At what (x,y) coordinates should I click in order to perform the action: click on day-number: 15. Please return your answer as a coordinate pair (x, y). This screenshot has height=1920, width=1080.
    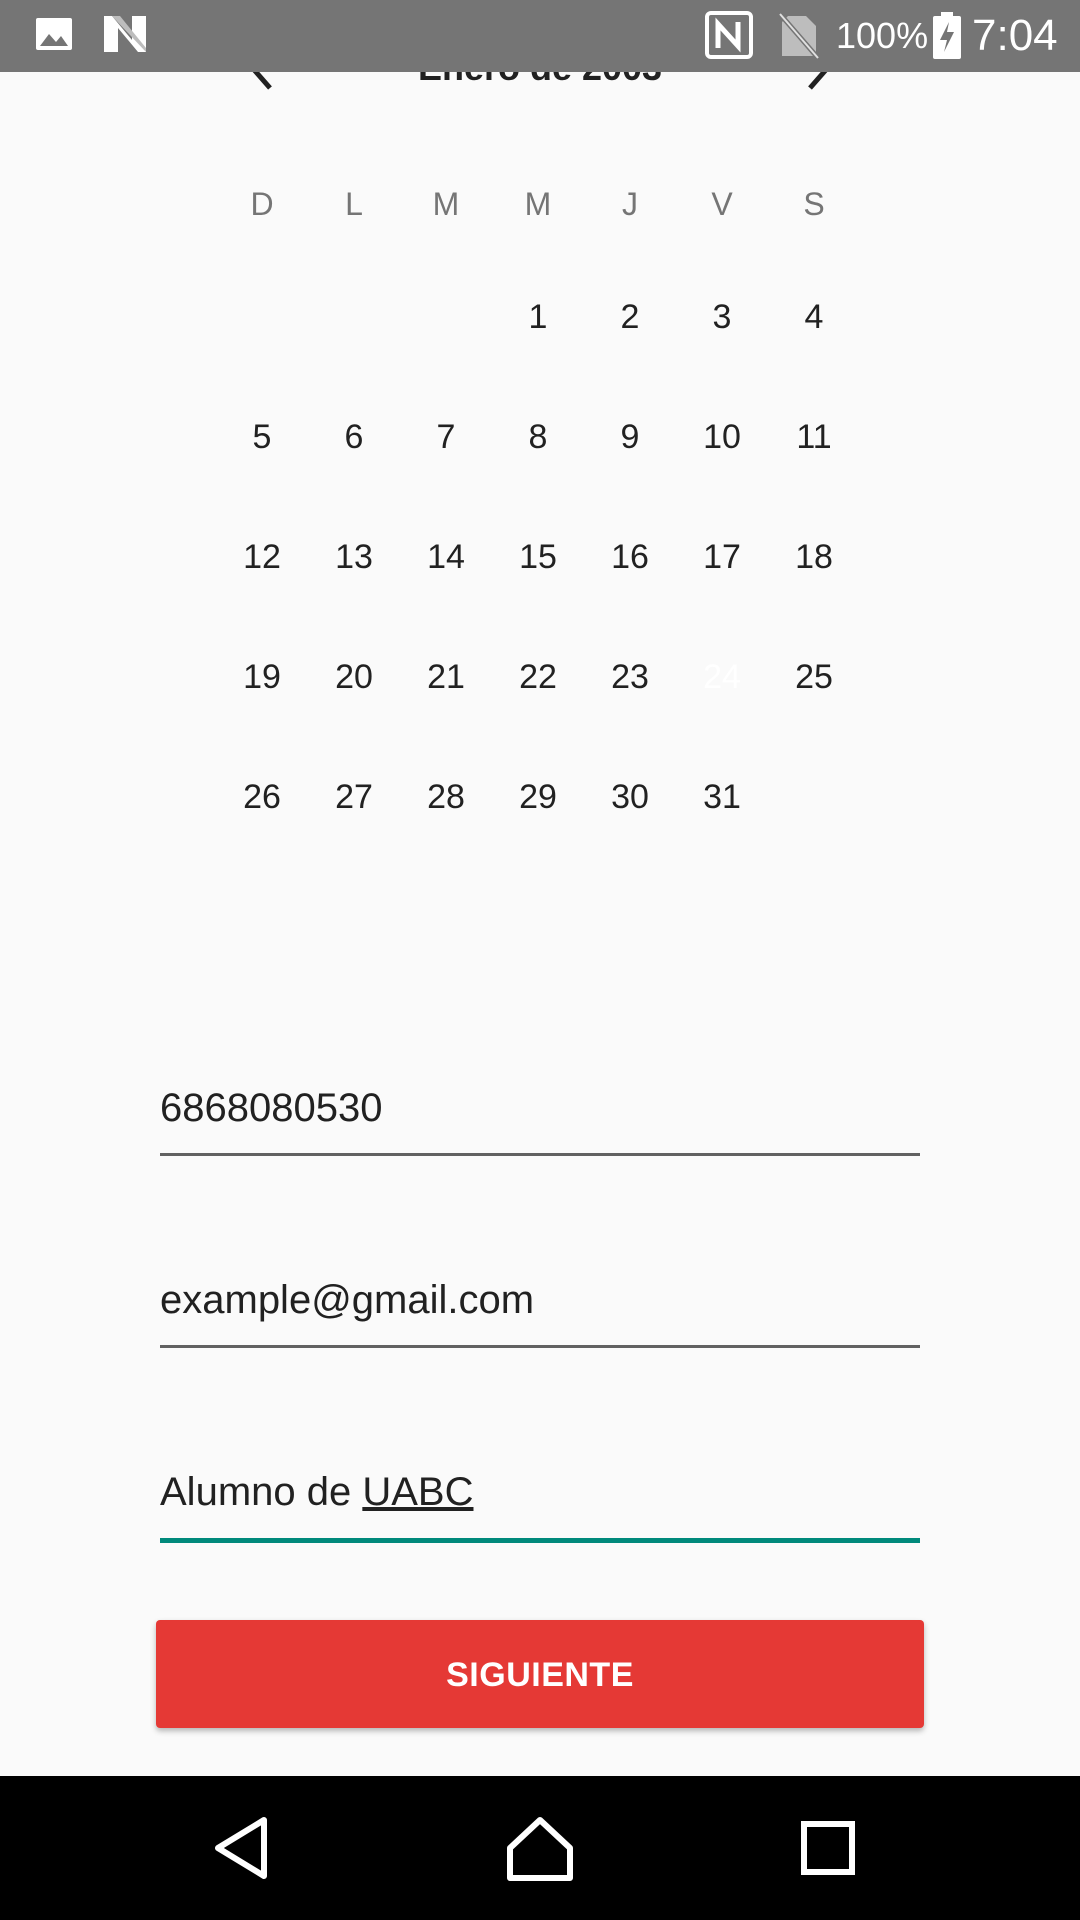
    Looking at the image, I should click on (538, 557).